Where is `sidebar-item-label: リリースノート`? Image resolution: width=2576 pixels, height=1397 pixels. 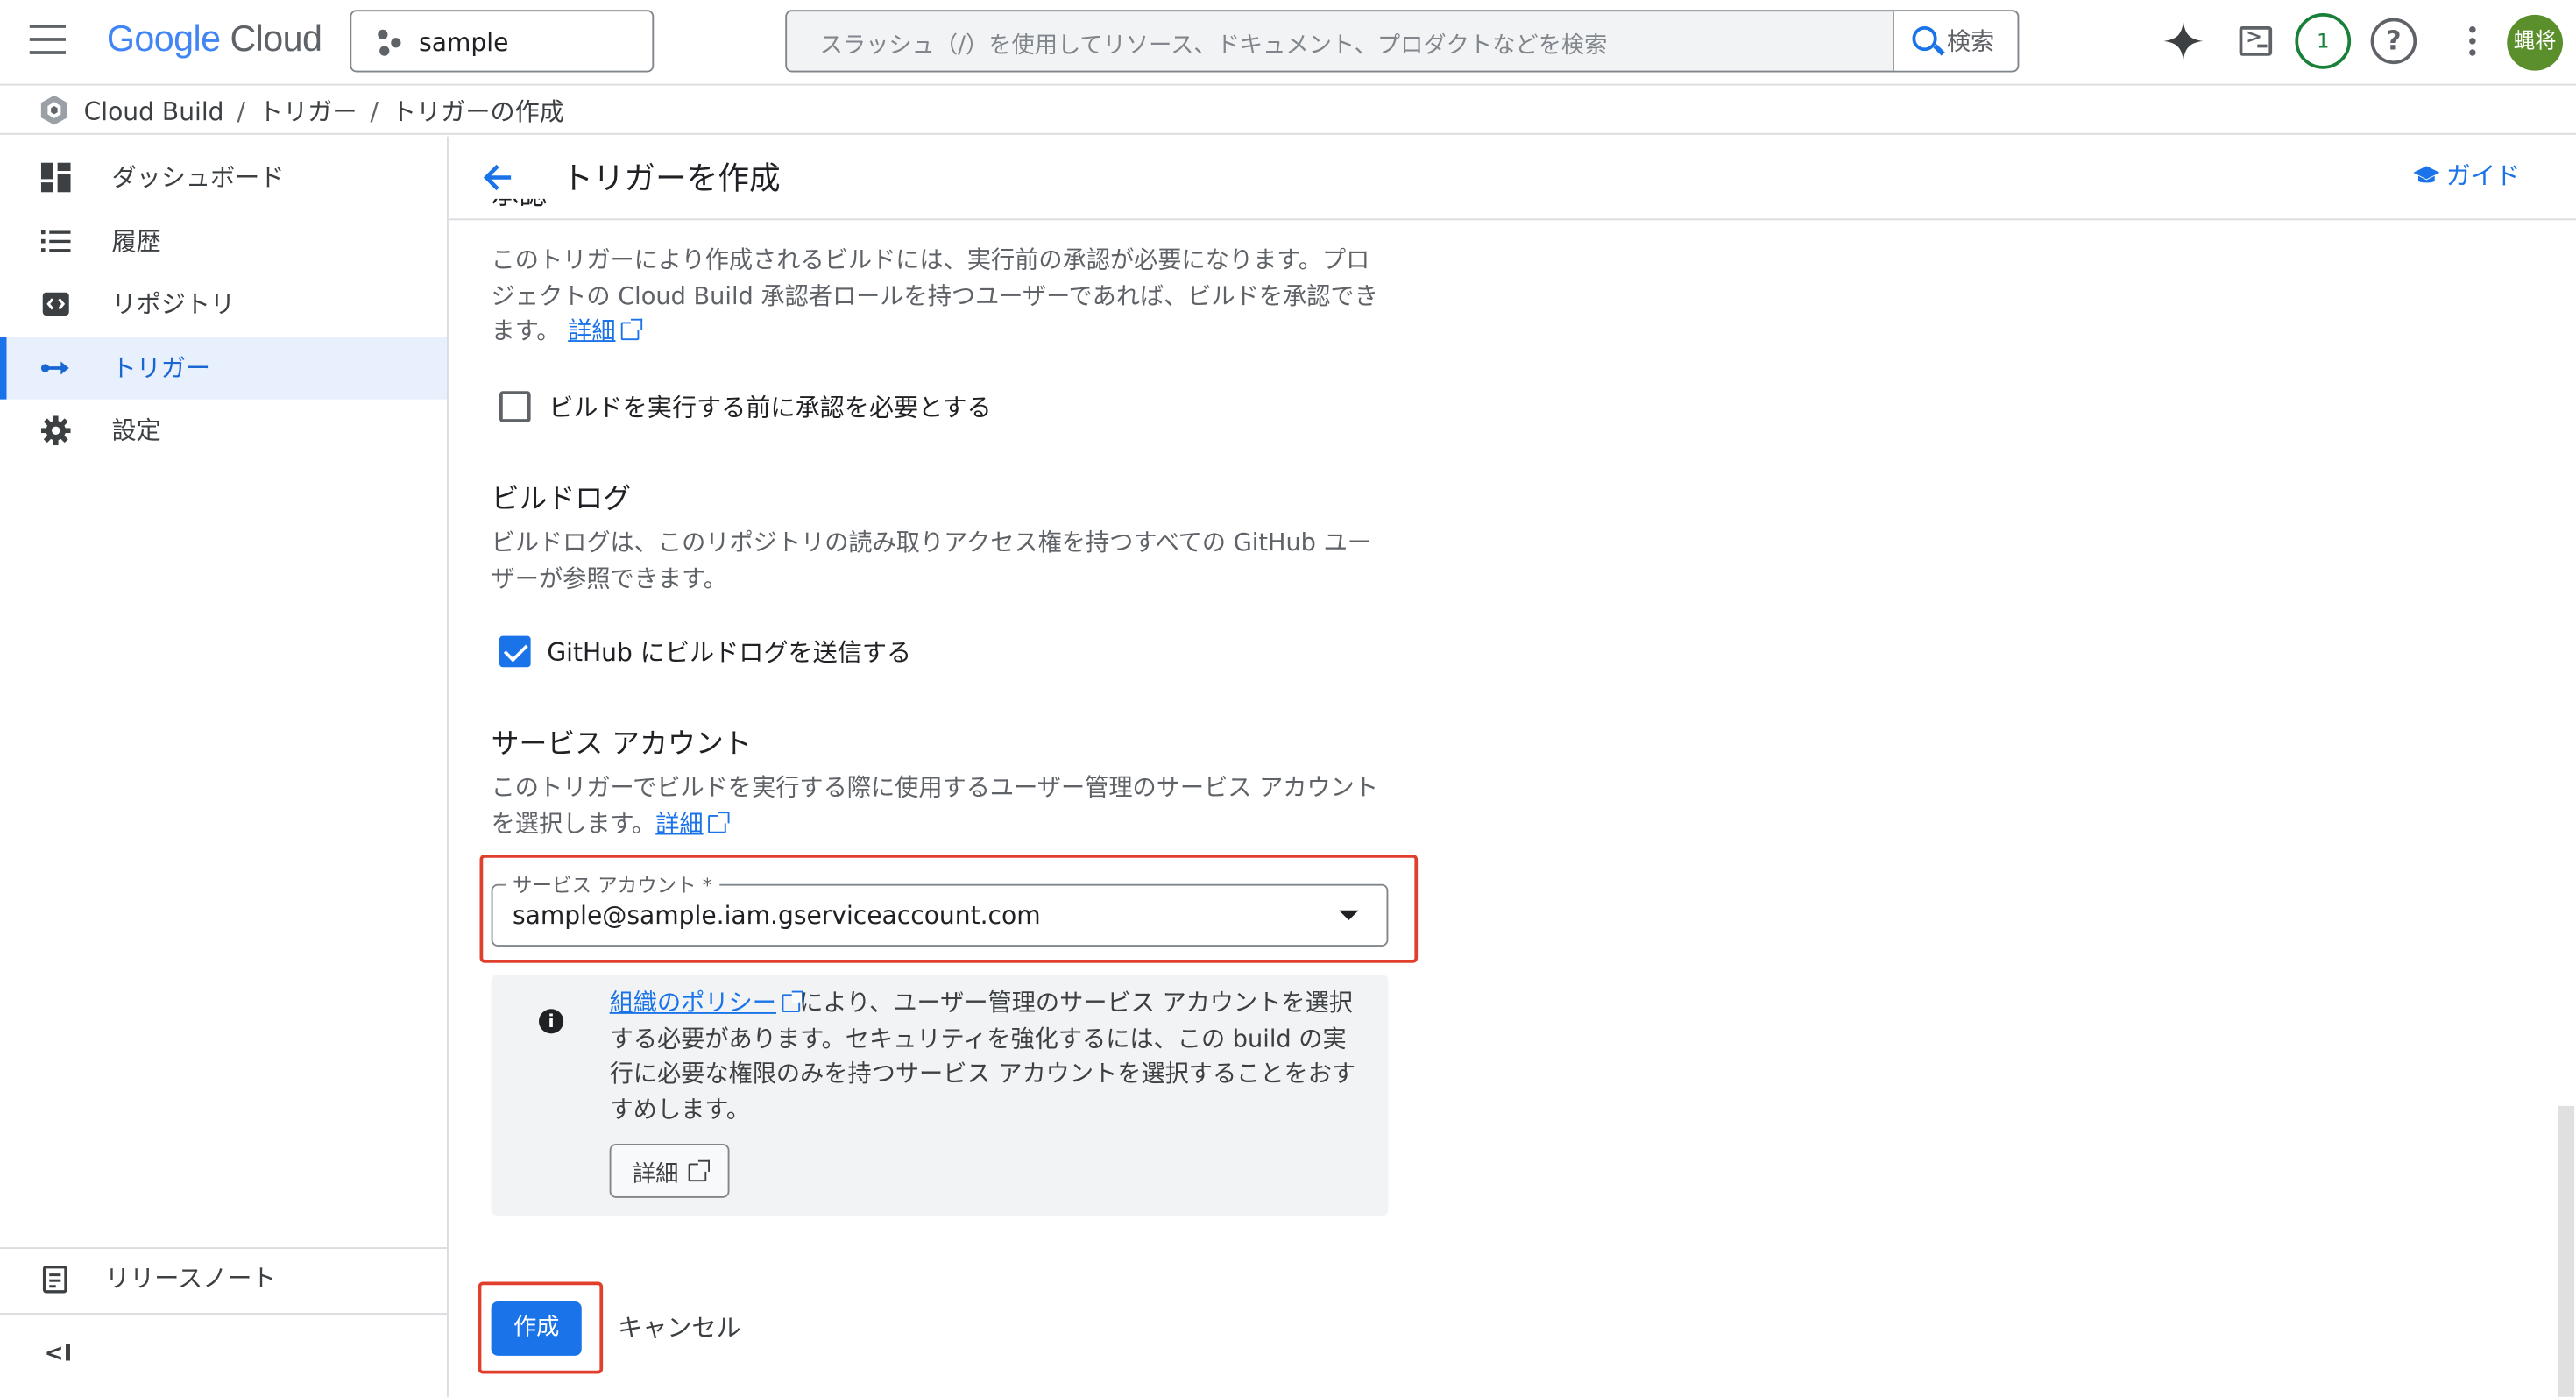
sidebar-item-label: リリースノート is located at coordinates (191, 1279).